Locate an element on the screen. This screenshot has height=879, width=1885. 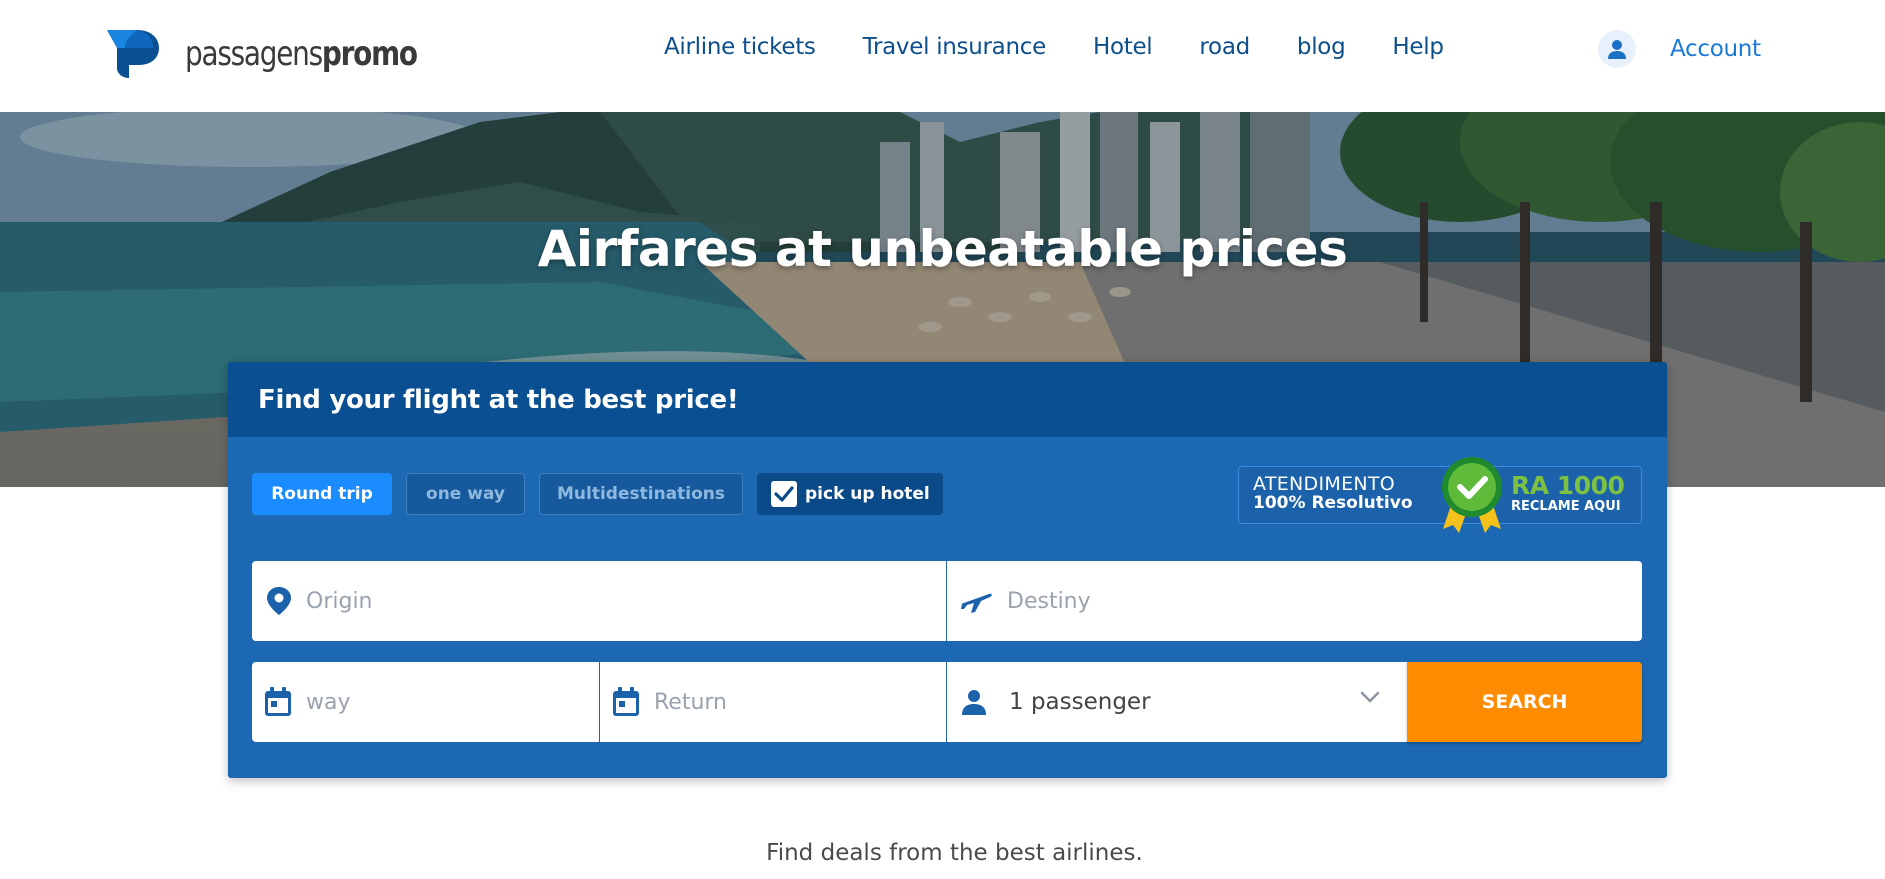
pickup-hotel-label: pick up hotel is located at coordinates (867, 494).